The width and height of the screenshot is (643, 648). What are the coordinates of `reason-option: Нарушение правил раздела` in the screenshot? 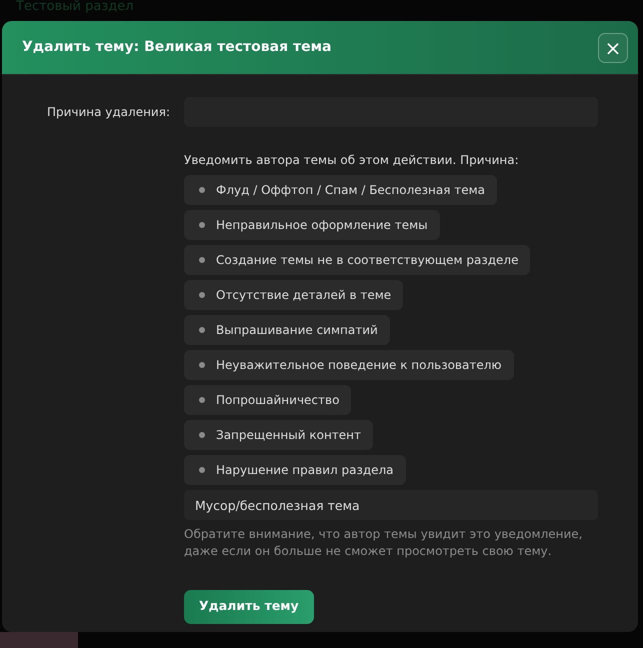 It's located at (295, 470).